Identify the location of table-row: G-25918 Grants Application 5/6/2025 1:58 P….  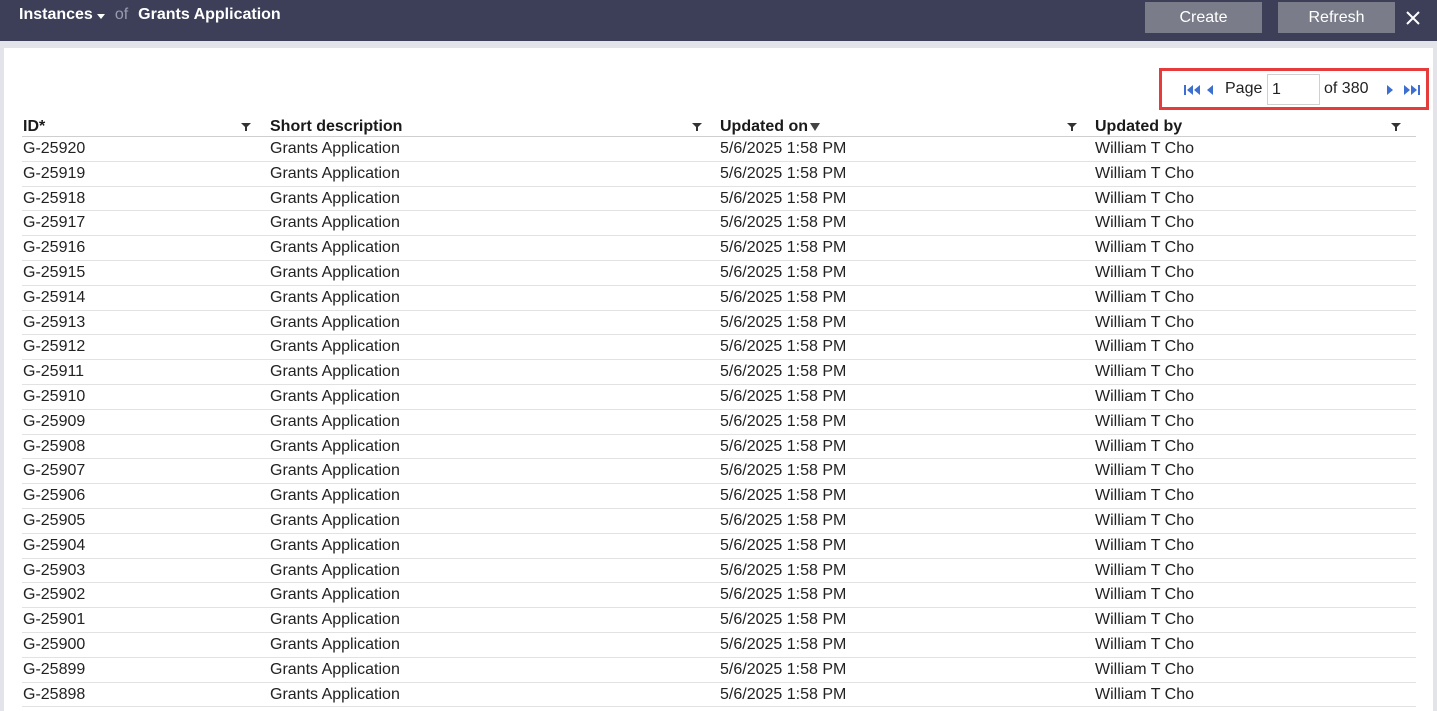
(719, 199).